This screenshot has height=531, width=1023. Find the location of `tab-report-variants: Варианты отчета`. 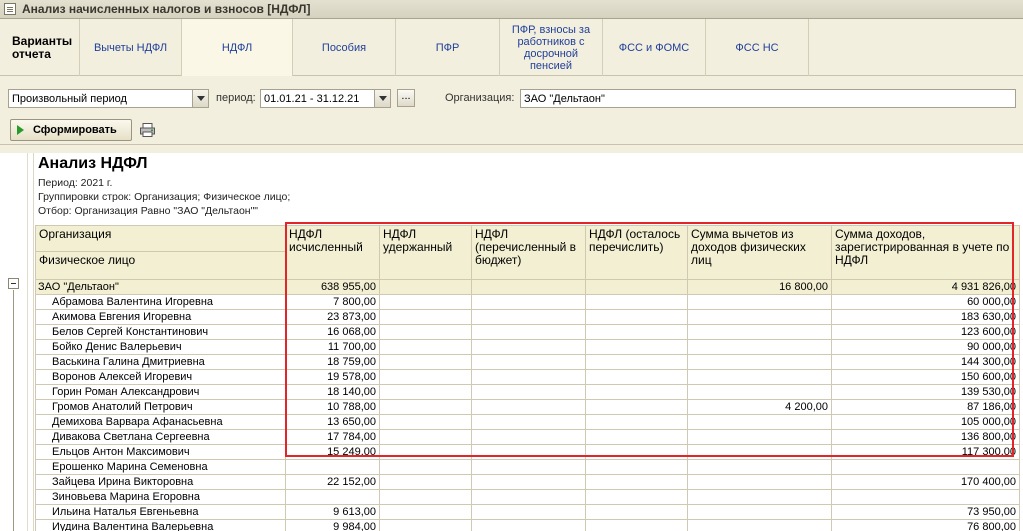

tab-report-variants: Варианты отчета is located at coordinates (40, 47).